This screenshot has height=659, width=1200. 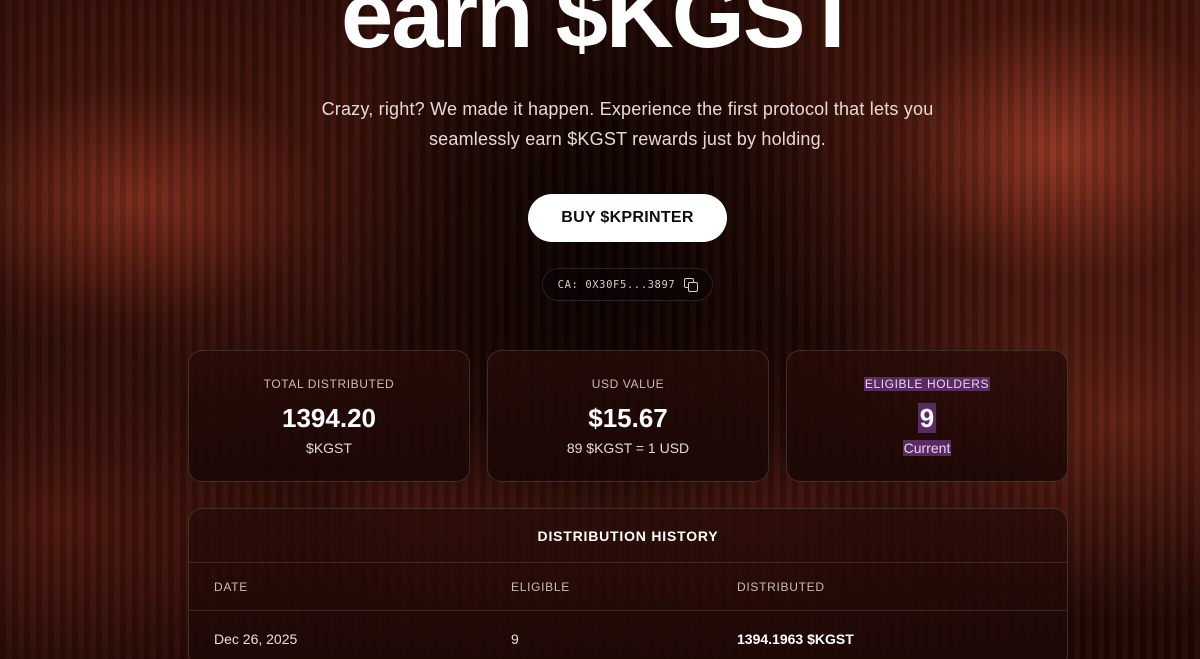 What do you see at coordinates (329, 384) in the screenshot?
I see `stat-label: TOTAL DISTRIBUTED` at bounding box center [329, 384].